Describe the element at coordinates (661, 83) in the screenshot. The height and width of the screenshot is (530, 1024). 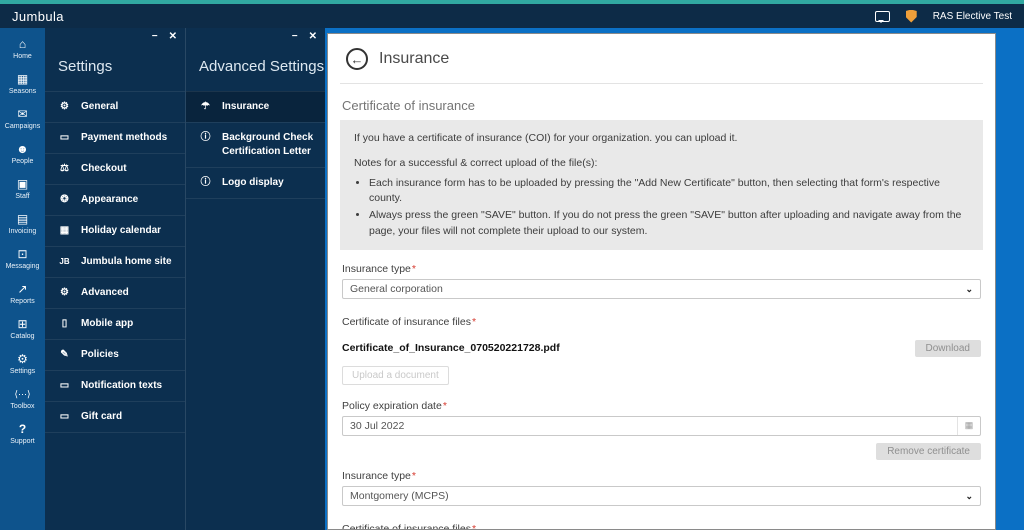
I see `header-divider` at that location.